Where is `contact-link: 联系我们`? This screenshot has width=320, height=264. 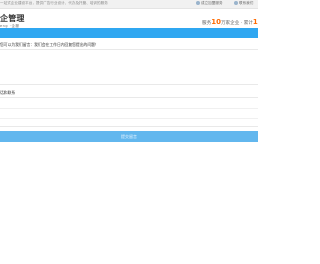 contact-link: 联系我们 is located at coordinates (243, 3).